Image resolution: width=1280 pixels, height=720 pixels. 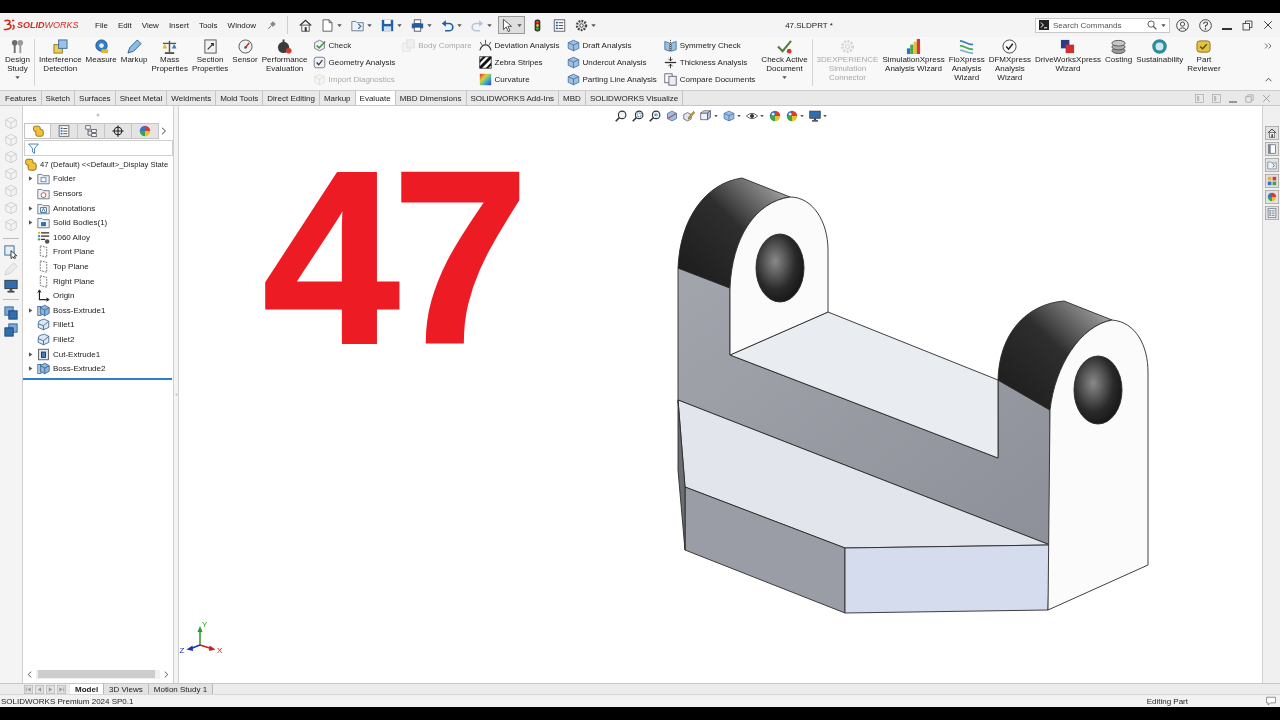 I want to click on ribbon-tab: Weldments, so click(x=192, y=98).